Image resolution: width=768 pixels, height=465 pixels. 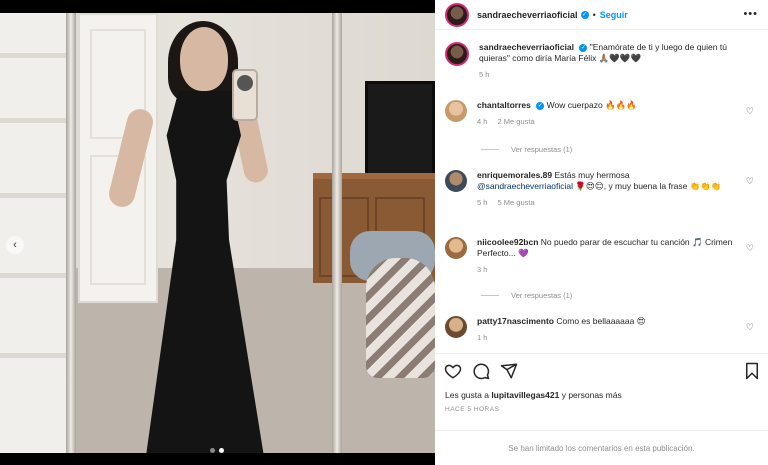 What do you see at coordinates (204, 59) in the screenshot?
I see `woman-face` at bounding box center [204, 59].